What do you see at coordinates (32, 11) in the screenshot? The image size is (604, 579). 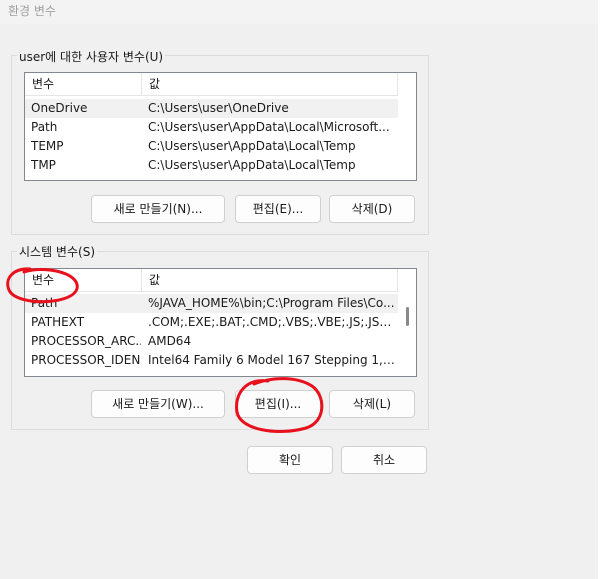 I see `window-title: 환경 변수` at bounding box center [32, 11].